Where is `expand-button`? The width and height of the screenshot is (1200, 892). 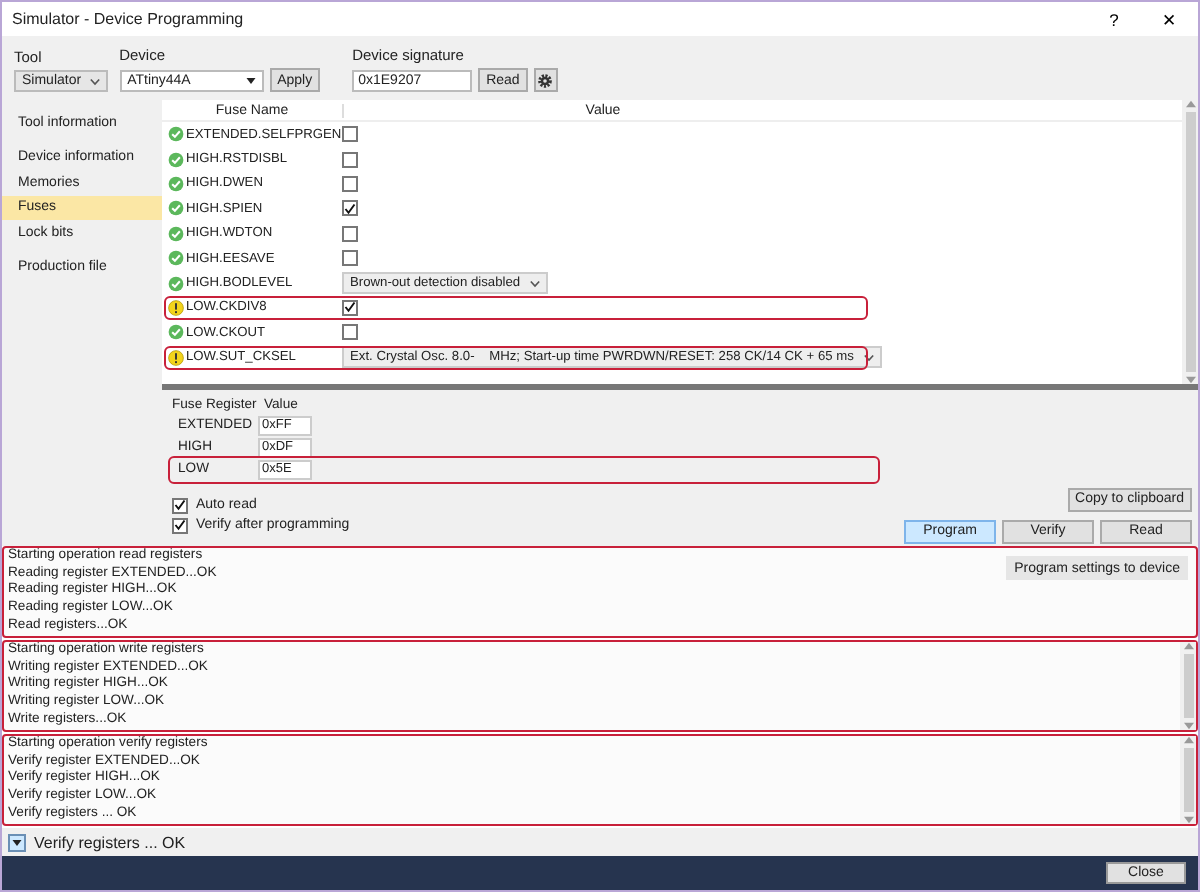
expand-button is located at coordinates (17, 842).